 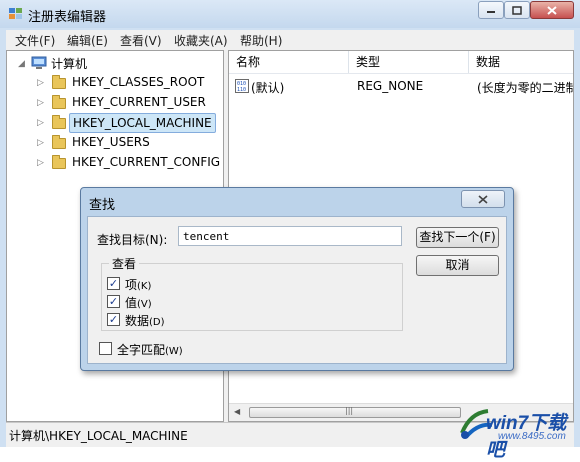 I want to click on column-name: 名称, so click(x=289, y=62).